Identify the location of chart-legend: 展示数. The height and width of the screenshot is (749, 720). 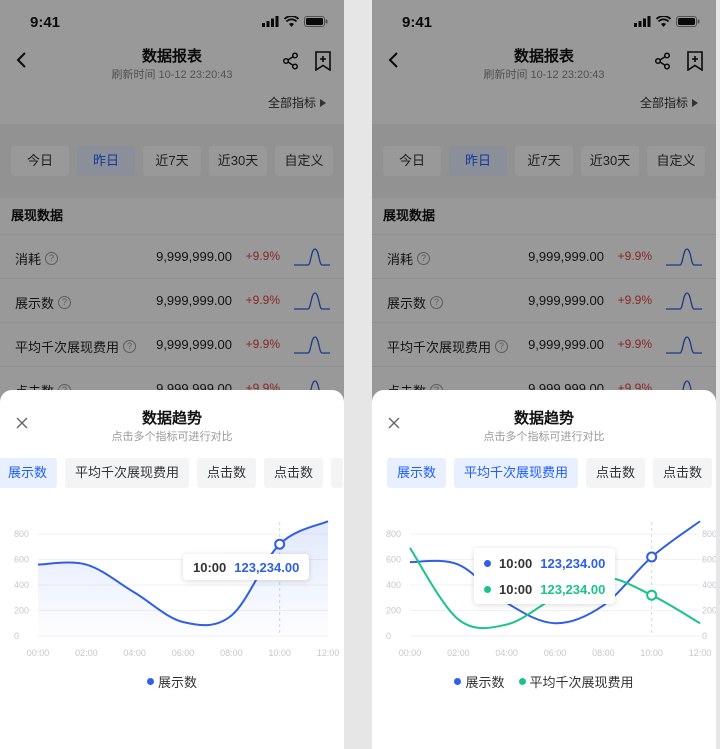
(172, 681).